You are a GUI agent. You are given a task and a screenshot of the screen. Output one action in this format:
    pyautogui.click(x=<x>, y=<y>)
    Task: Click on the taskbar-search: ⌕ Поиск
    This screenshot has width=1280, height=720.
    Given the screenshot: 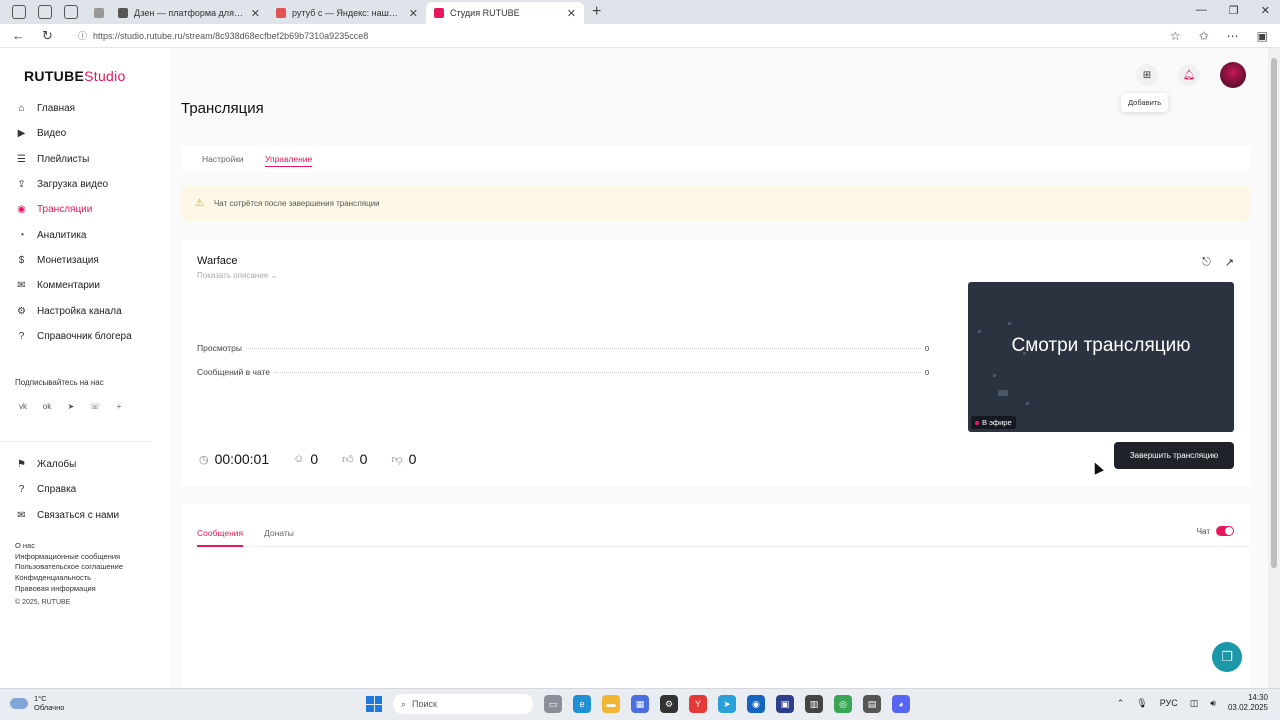 What is the action you would take?
    pyautogui.click(x=463, y=704)
    